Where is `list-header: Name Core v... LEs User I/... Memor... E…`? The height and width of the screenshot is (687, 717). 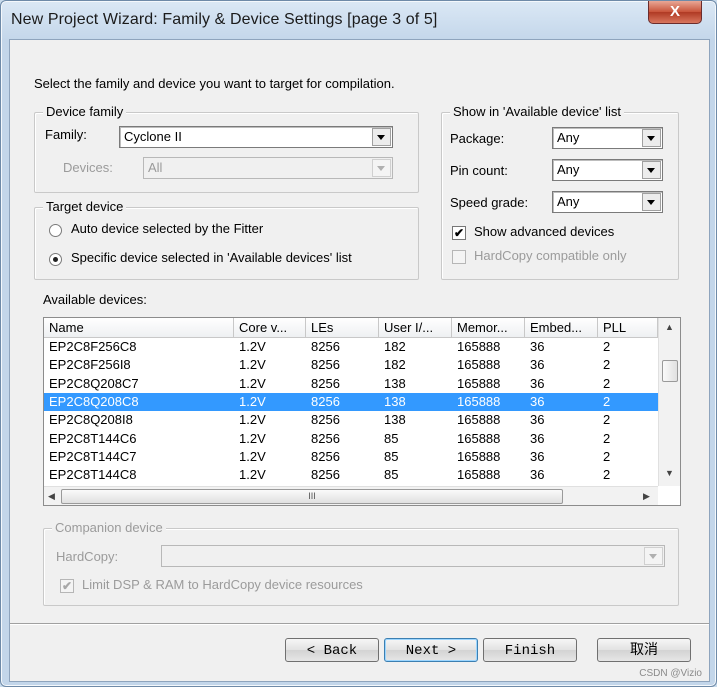
list-header: Name Core v... LEs User I/... Memor... E… is located at coordinates (351, 328).